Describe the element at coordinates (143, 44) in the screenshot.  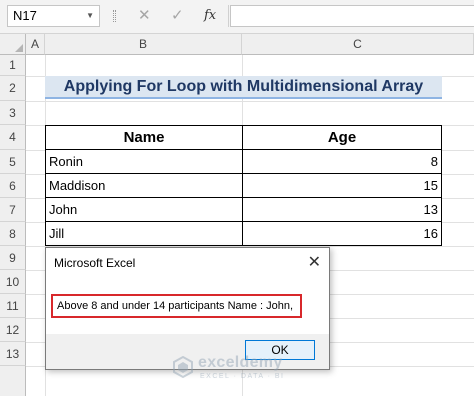
I see `column-header-b: B` at that location.